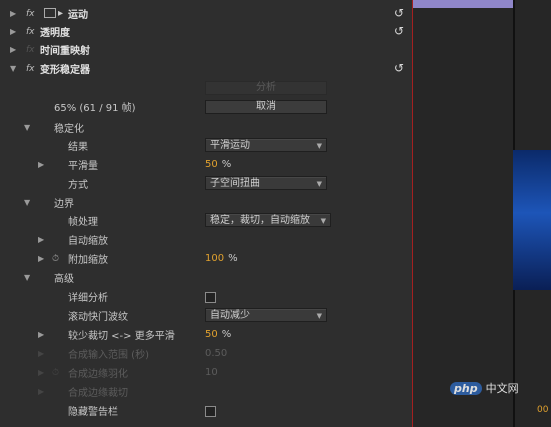  Describe the element at coordinates (266, 183) in the screenshot. I see `method-dropdown: 子空间扭曲 ▼` at that location.